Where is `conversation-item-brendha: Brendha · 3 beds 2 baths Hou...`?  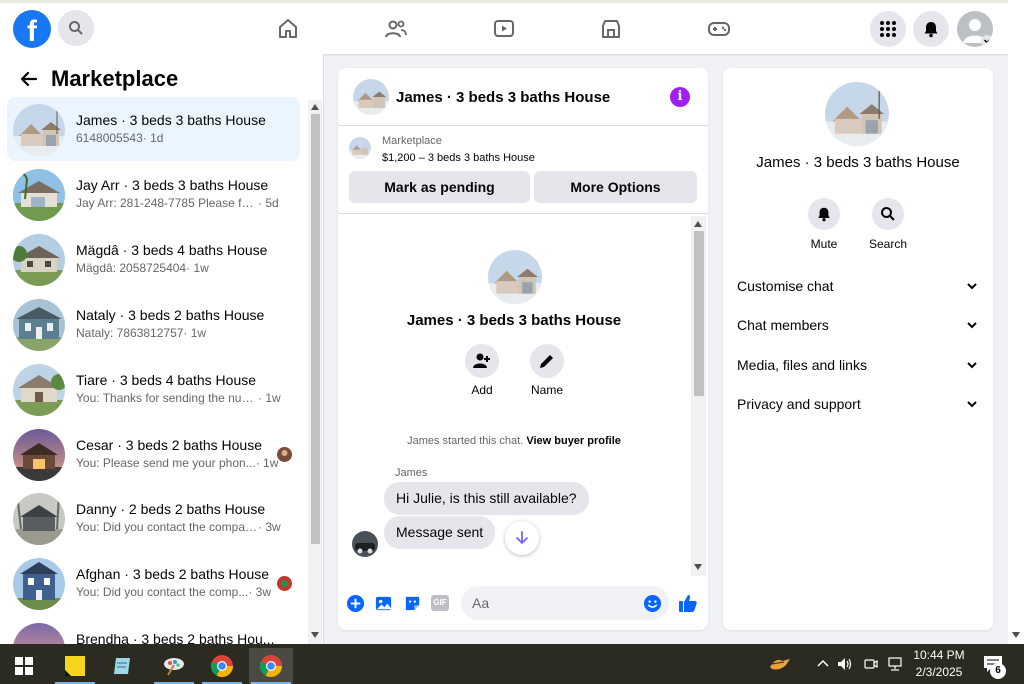 conversation-item-brendha: Brendha · 3 beds 2 baths Hou... is located at coordinates (153, 630).